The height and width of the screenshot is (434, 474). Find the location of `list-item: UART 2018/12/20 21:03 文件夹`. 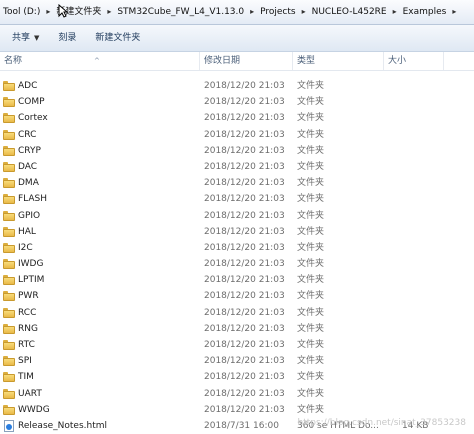

list-item: UART 2018/12/20 21:03 文件夹 is located at coordinates (237, 394).